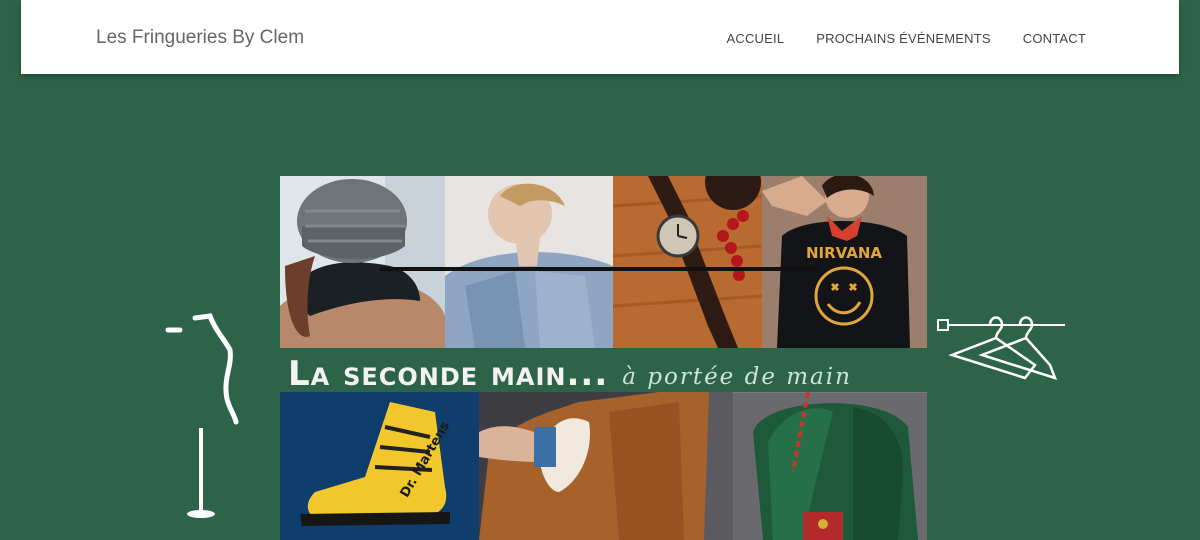 This screenshot has width=1200, height=540. I want to click on photo-nirvana-tshirt: NIRVANA, so click(844, 262).